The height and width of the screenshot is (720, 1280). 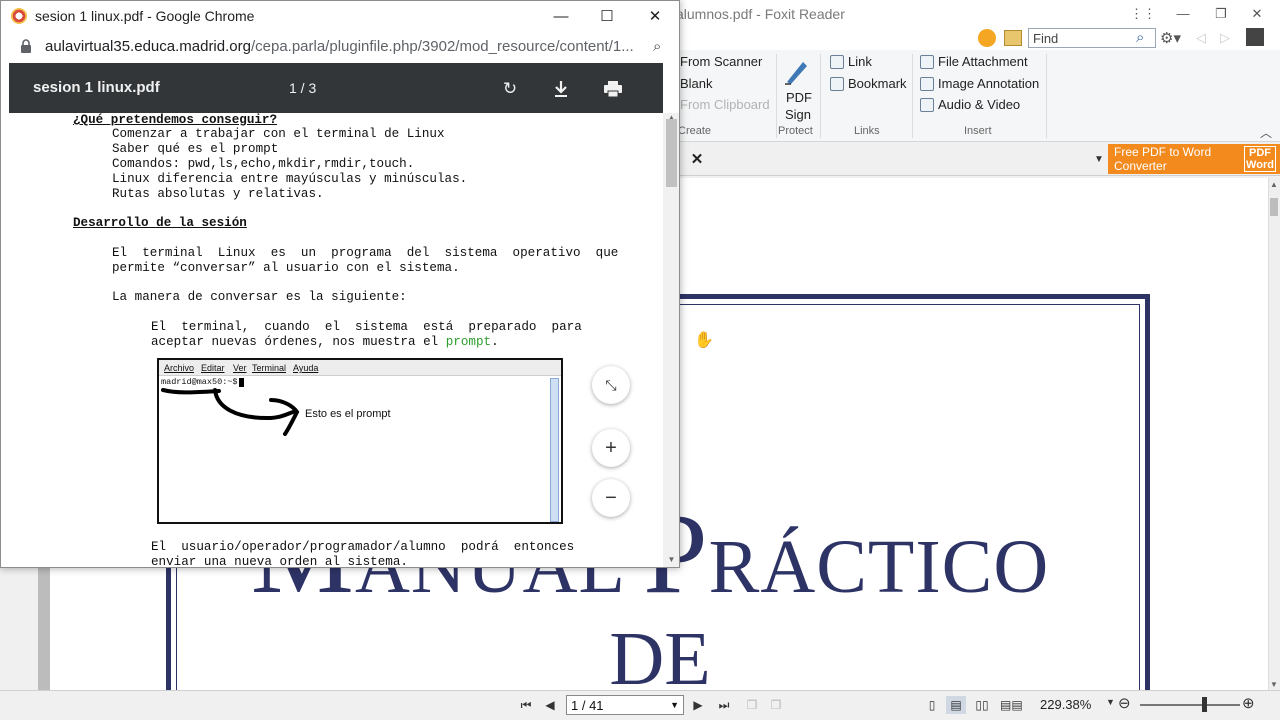 I want to click on close-tab-icon: ✕, so click(x=697, y=160).